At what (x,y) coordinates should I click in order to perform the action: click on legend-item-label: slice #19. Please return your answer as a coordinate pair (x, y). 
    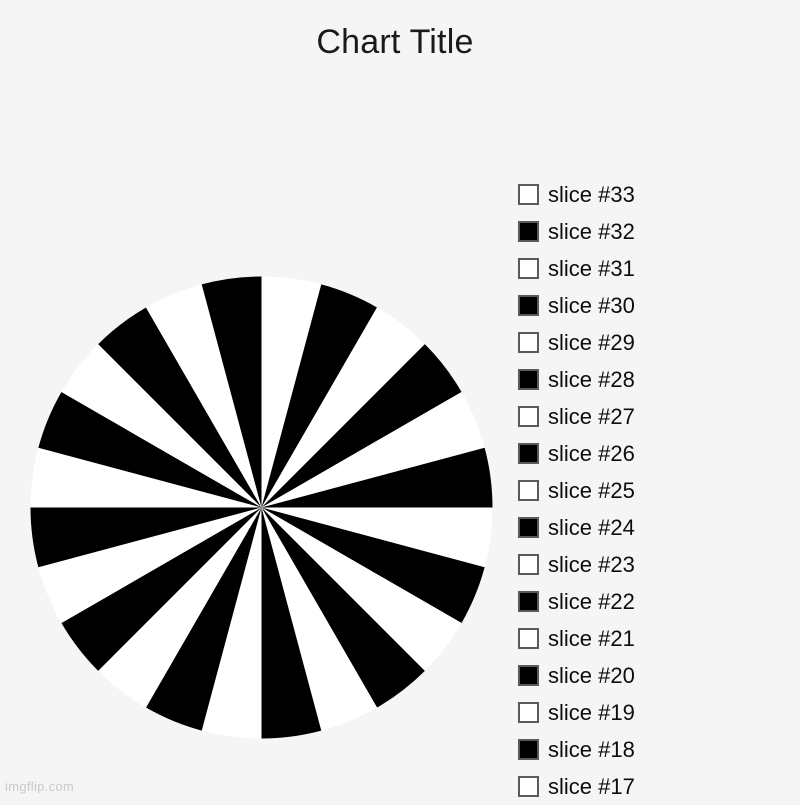
    Looking at the image, I should click on (591, 712).